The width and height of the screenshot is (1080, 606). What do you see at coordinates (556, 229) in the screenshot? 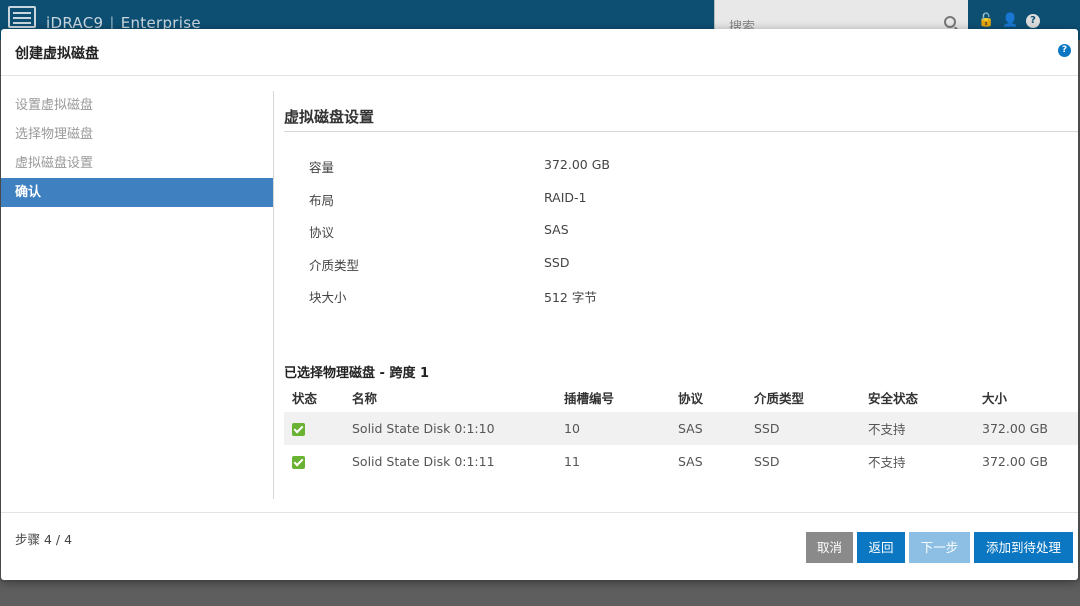
I see `setting-value: SAS` at bounding box center [556, 229].